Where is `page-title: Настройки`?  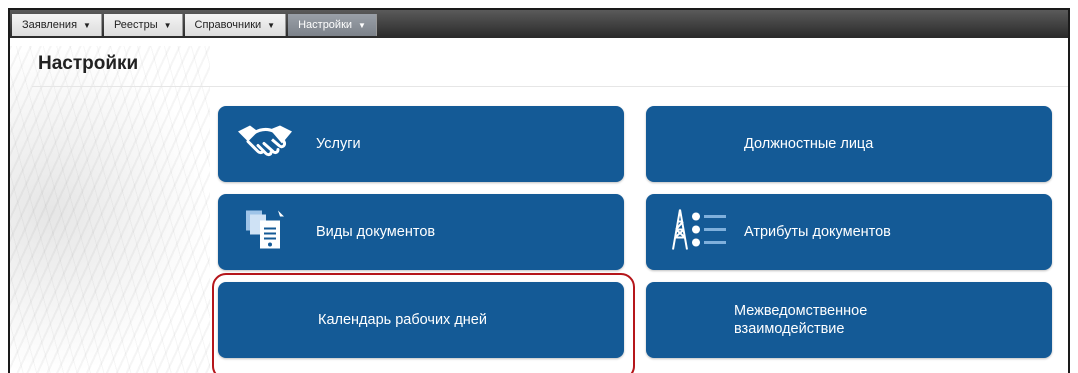 page-title: Настройки is located at coordinates (88, 63).